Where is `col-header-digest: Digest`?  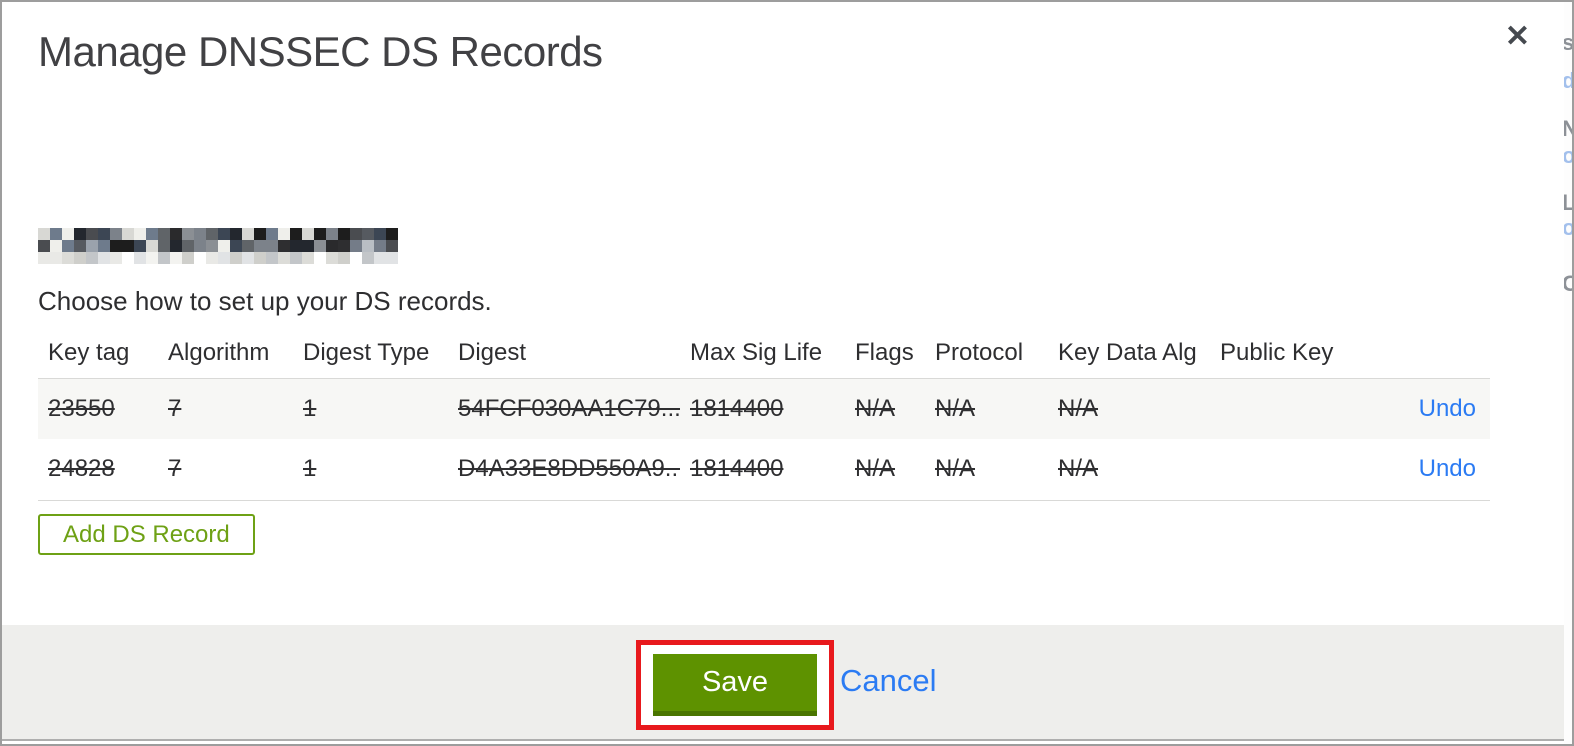
col-header-digest: Digest is located at coordinates (492, 352).